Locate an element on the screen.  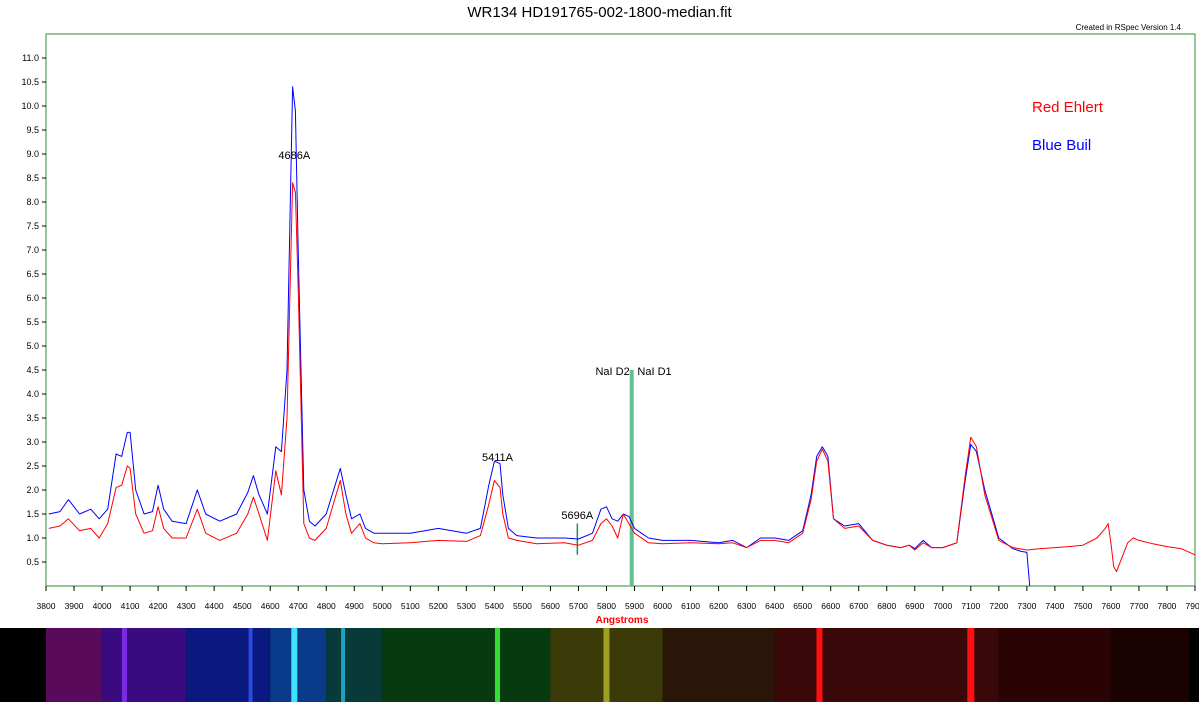
x-tick-label: 7000 is located at coordinates (942, 606).